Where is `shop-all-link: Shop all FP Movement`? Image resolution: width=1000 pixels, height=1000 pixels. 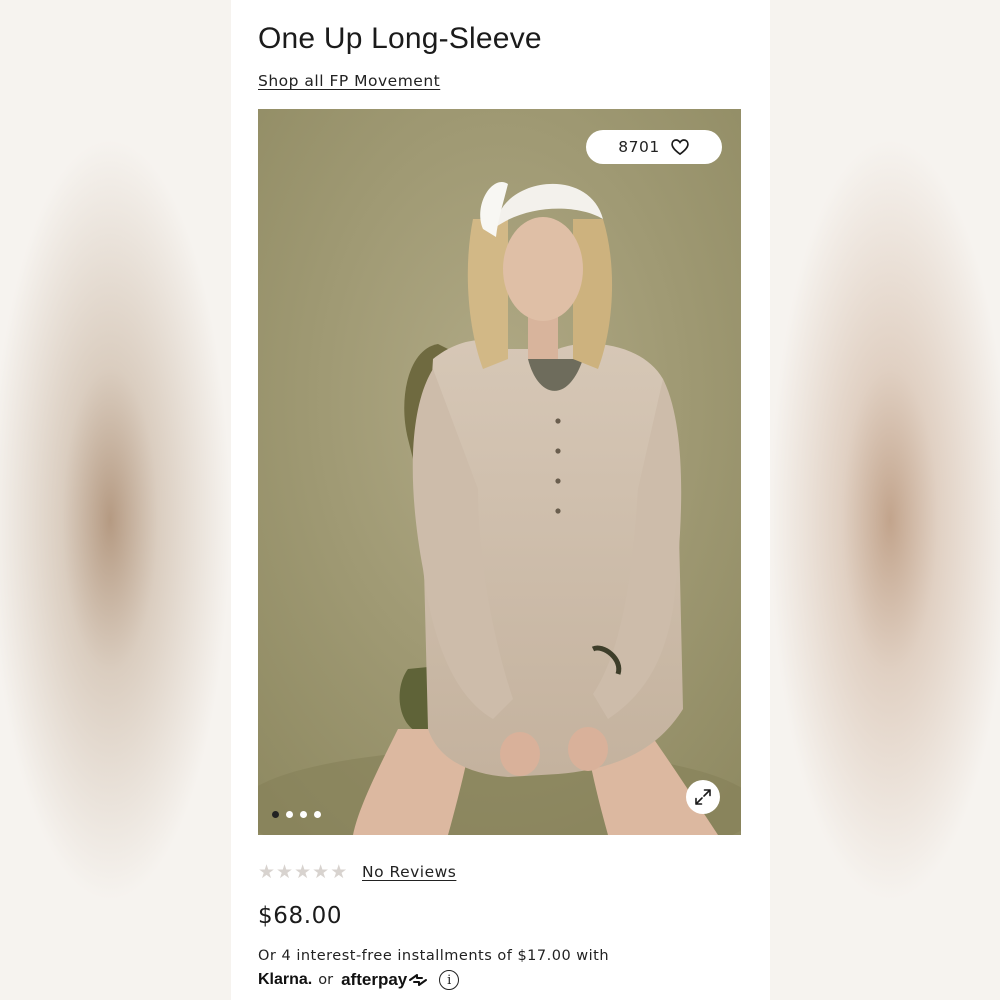 shop-all-link: Shop all FP Movement is located at coordinates (349, 81).